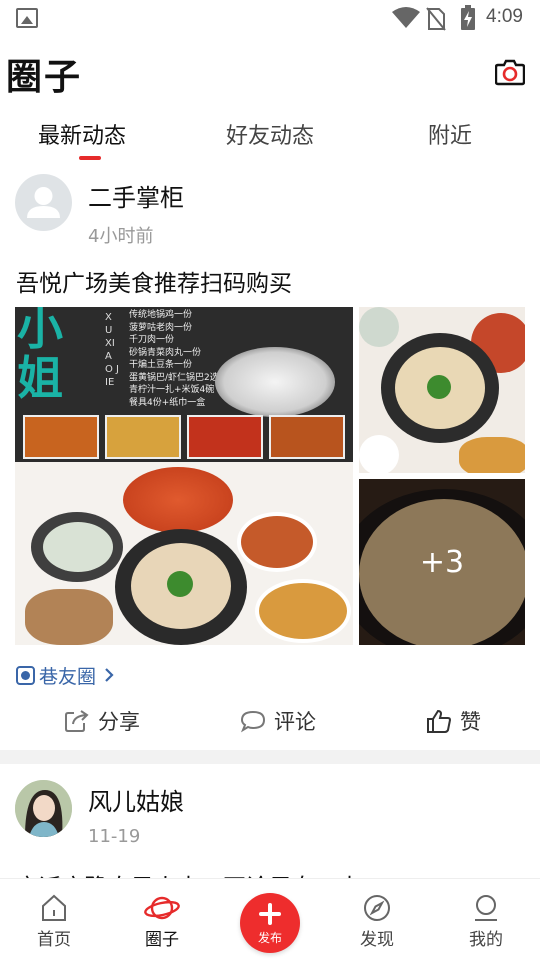 Image resolution: width=540 pixels, height=960 pixels. I want to click on post-text: 吾悦广场美食推荐扫码购买, so click(154, 281).